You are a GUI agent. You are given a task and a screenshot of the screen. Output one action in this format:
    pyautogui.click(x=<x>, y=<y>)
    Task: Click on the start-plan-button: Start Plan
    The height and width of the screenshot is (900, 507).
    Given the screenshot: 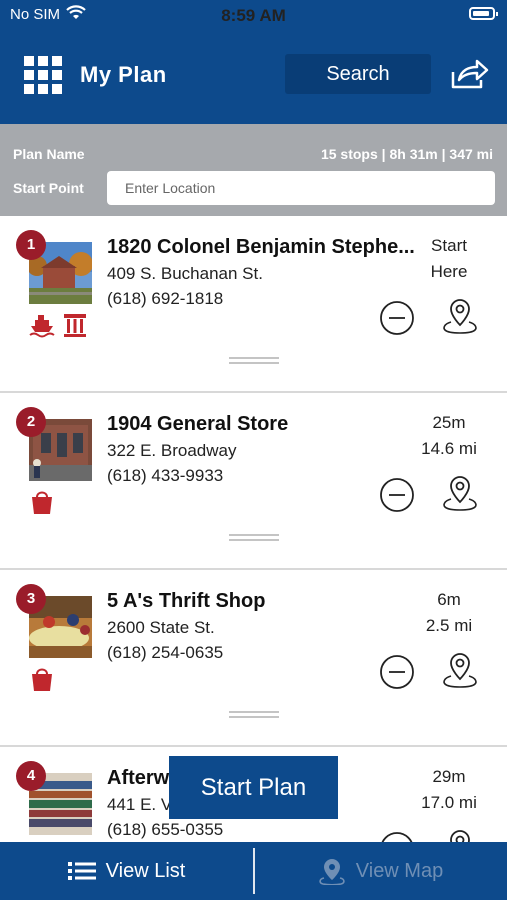 What is the action you would take?
    pyautogui.click(x=253, y=787)
    